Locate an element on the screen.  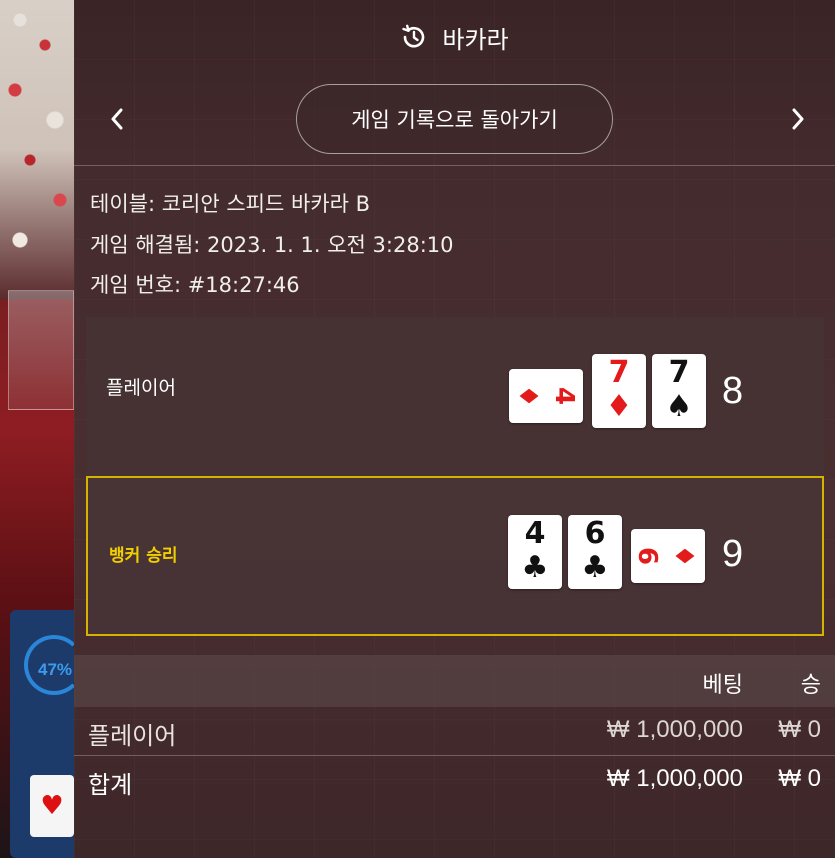
banker-card-1: 4 ♣ is located at coordinates (535, 552).